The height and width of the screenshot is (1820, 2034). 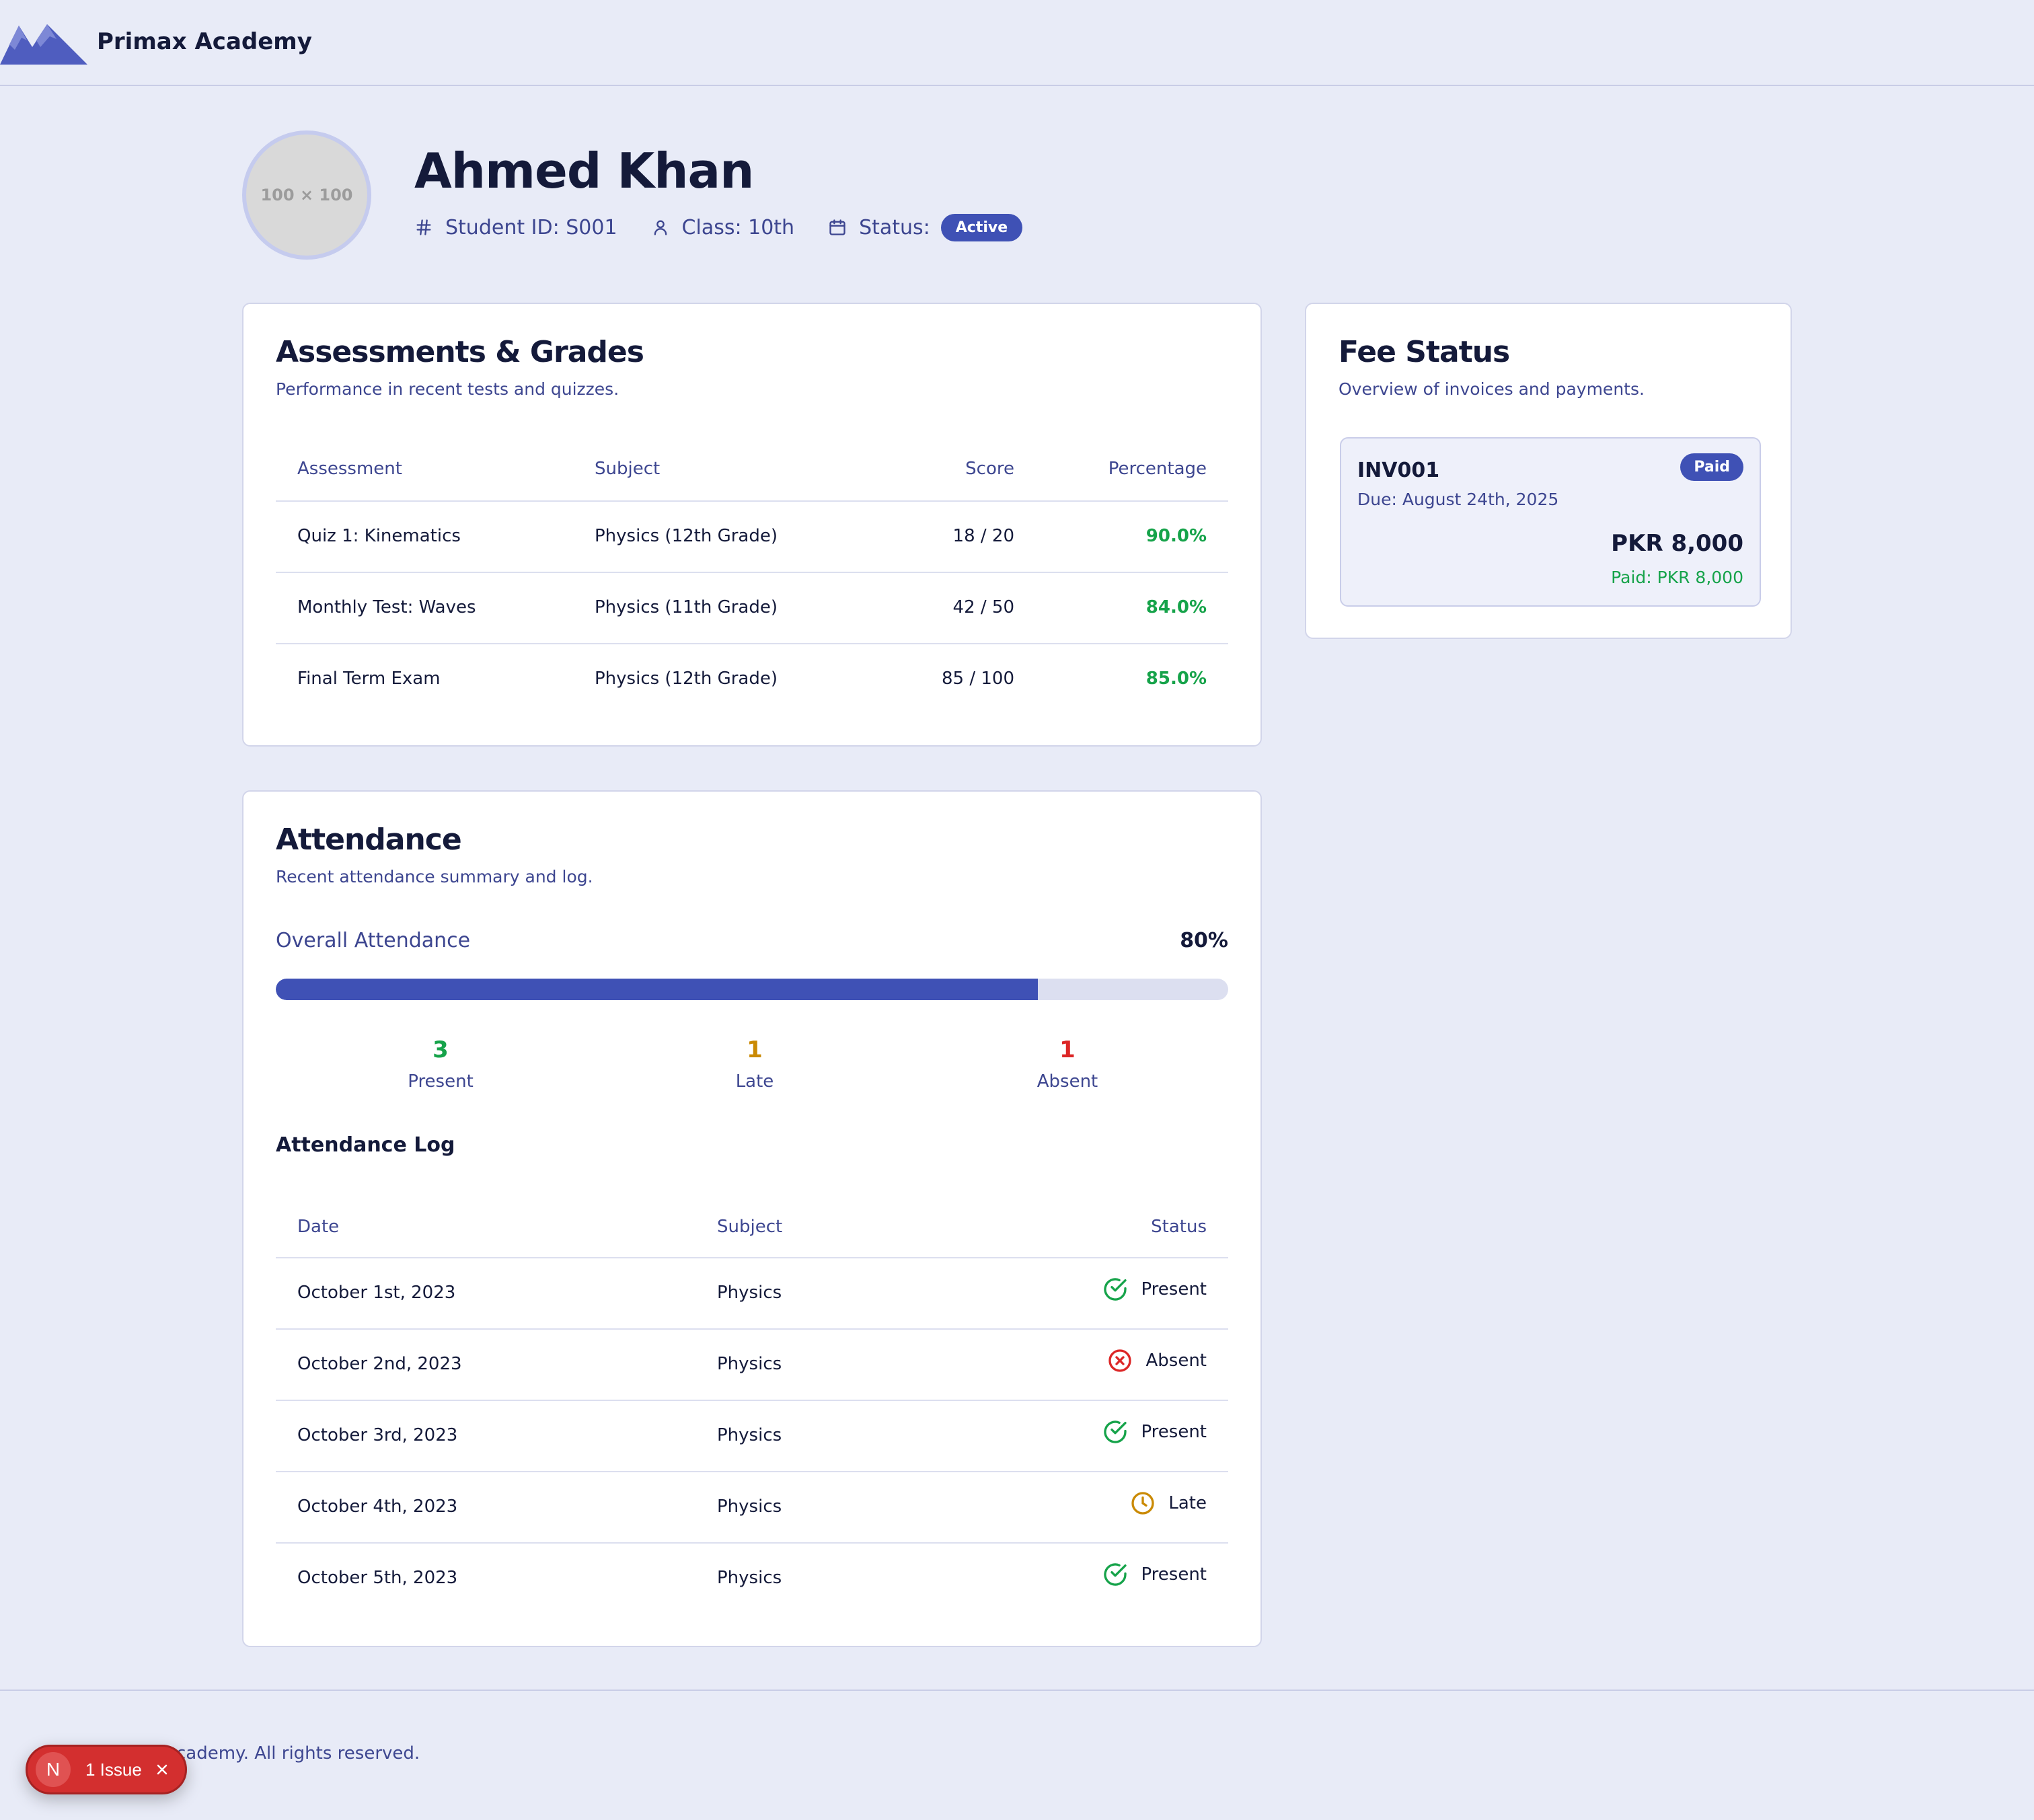 What do you see at coordinates (379, 536) in the screenshot?
I see `assessment-name: Quiz 1: Kinematics` at bounding box center [379, 536].